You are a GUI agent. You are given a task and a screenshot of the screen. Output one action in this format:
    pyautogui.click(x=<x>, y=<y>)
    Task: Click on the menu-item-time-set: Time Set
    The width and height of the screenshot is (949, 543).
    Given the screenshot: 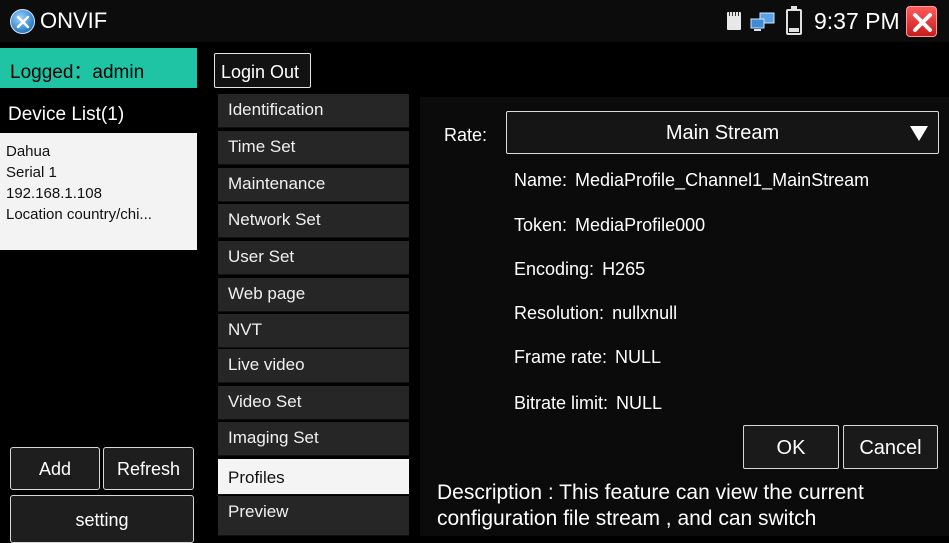 What is the action you would take?
    pyautogui.click(x=313, y=148)
    